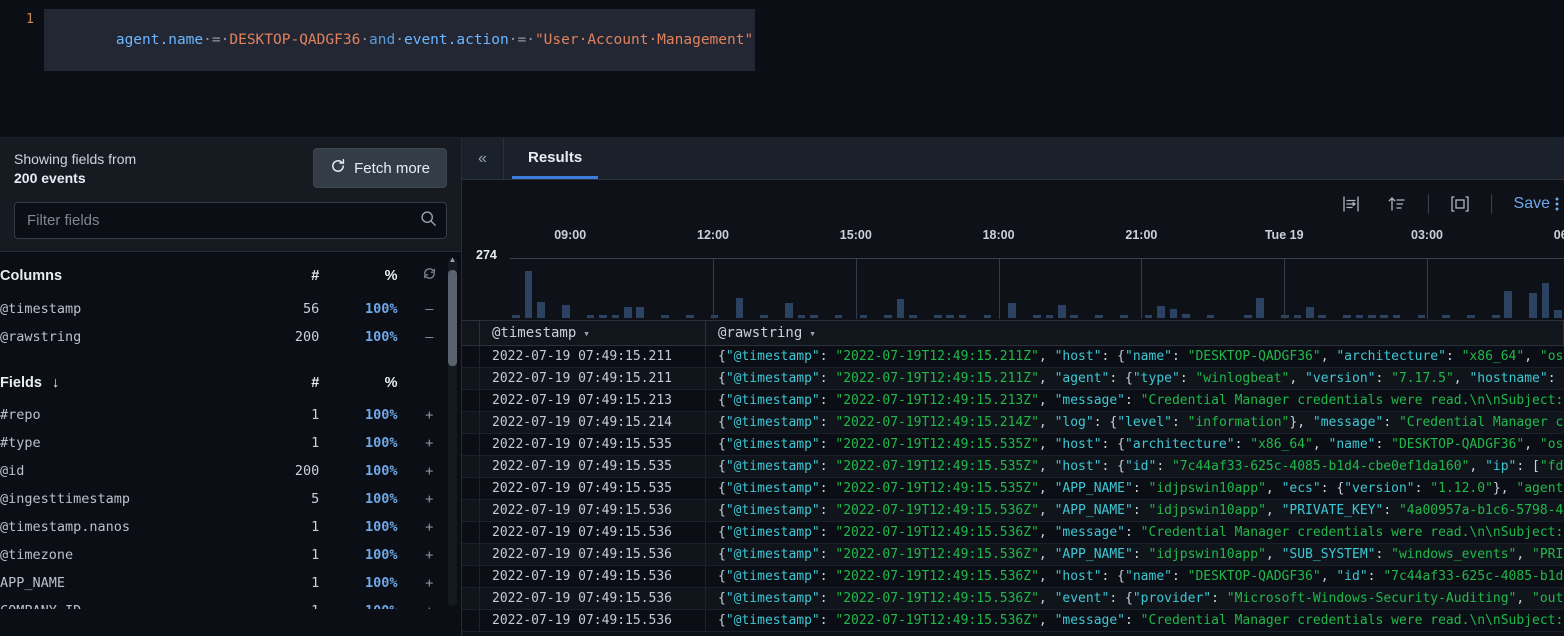 This screenshot has width=1564, height=636. Describe the element at coordinates (230, 415) in the screenshot. I see `field-row: #repo 1 100% +` at that location.